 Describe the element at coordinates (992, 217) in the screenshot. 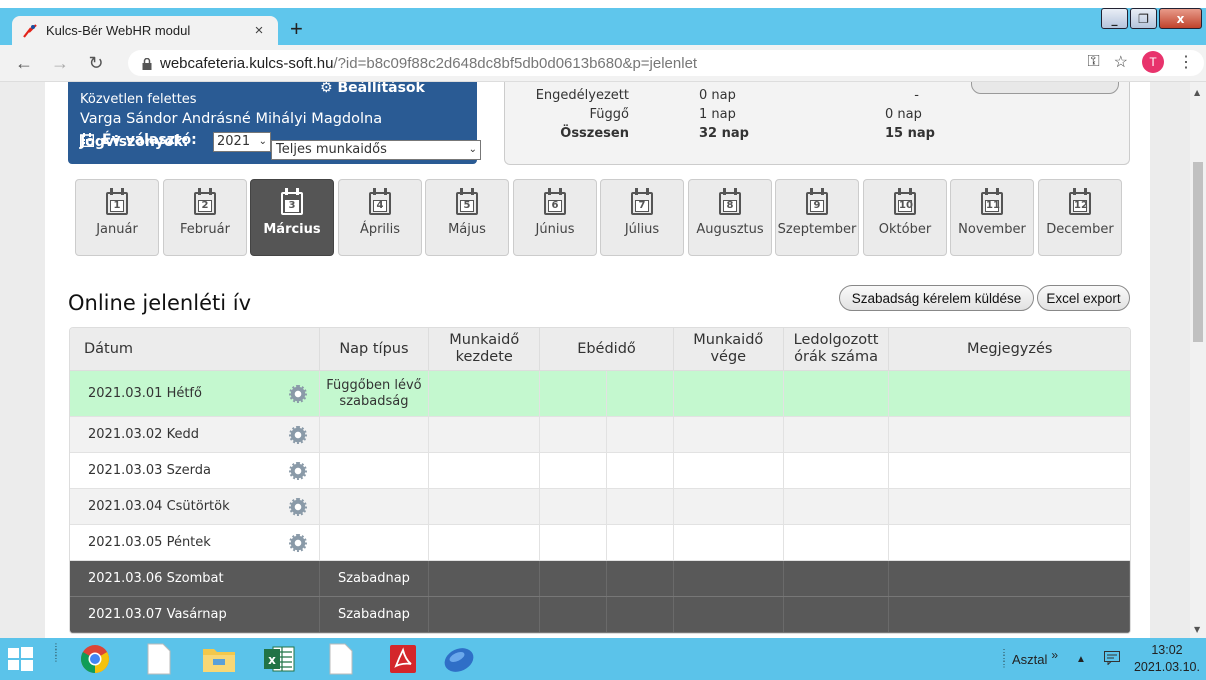

I see `month-button-11: 11 November` at that location.